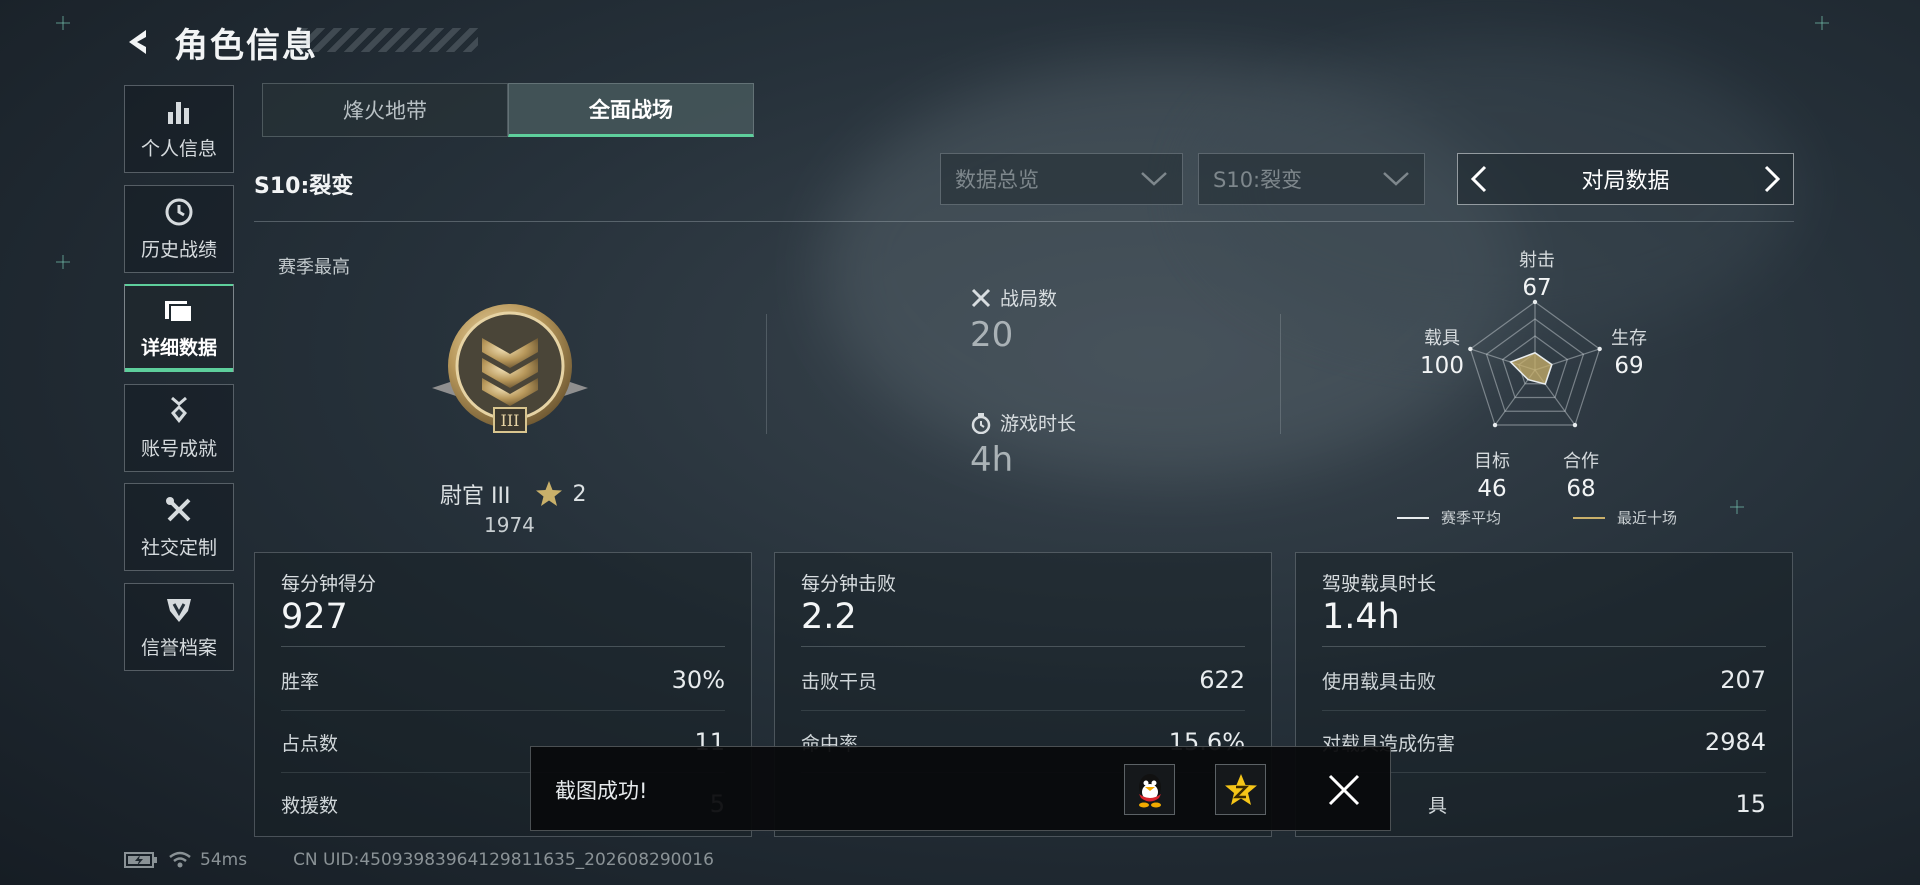 The height and width of the screenshot is (885, 1920). I want to click on stat-value: 30%, so click(698, 680).